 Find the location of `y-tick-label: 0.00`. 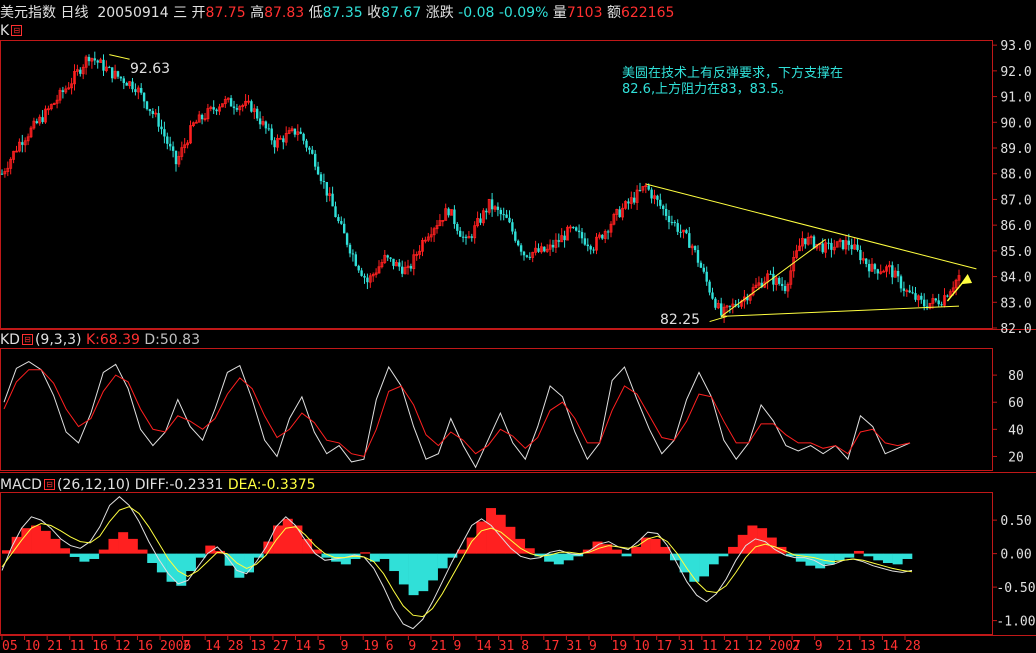

y-tick-label: 0.00 is located at coordinates (1015, 555).